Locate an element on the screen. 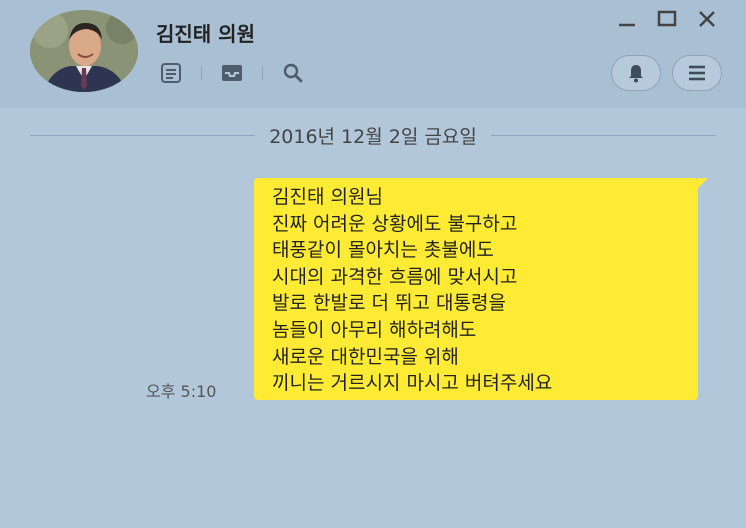  chat-title: 김진태 의원 is located at coordinates (205, 34).